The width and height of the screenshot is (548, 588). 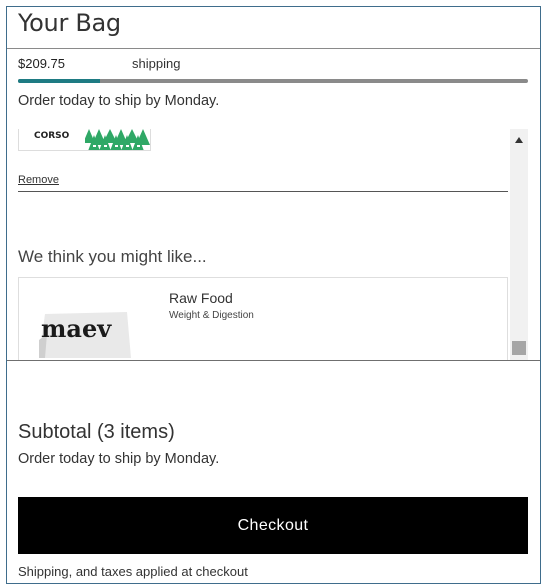 I want to click on recommendation-card: maev Raw Food Weight & Digestion, so click(x=263, y=318).